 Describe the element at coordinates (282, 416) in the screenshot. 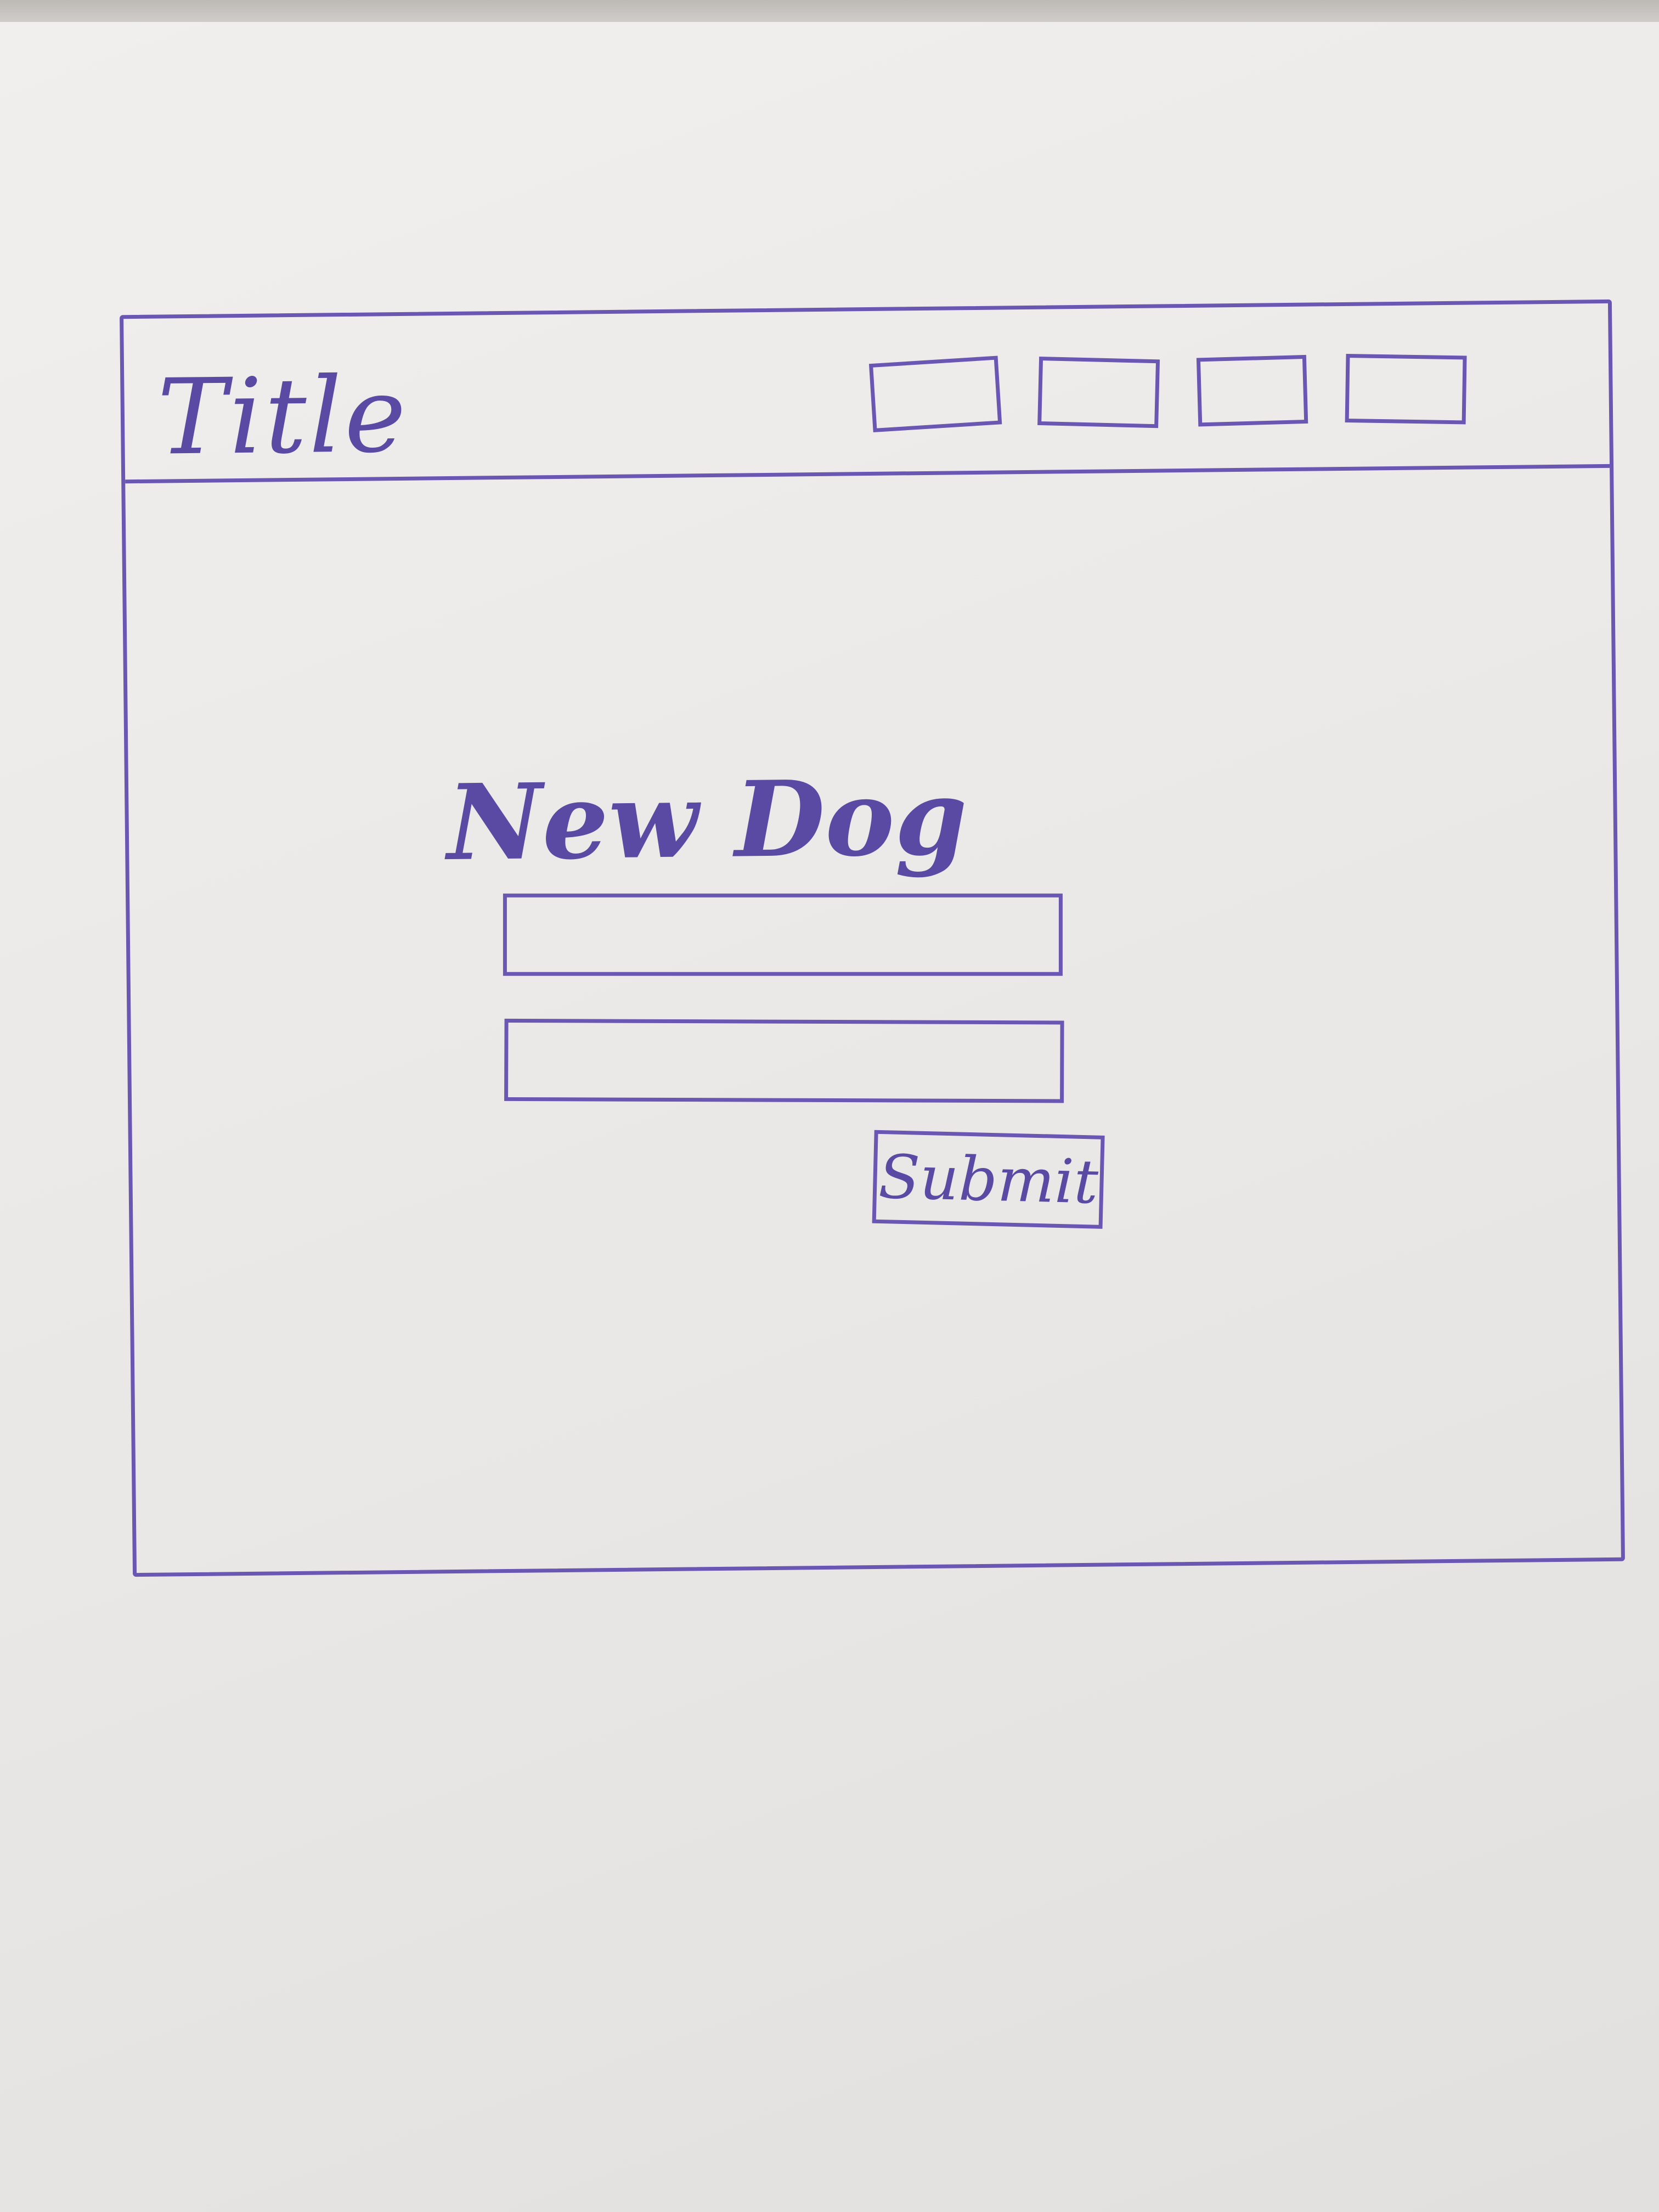

I see `app-title: Title` at that location.